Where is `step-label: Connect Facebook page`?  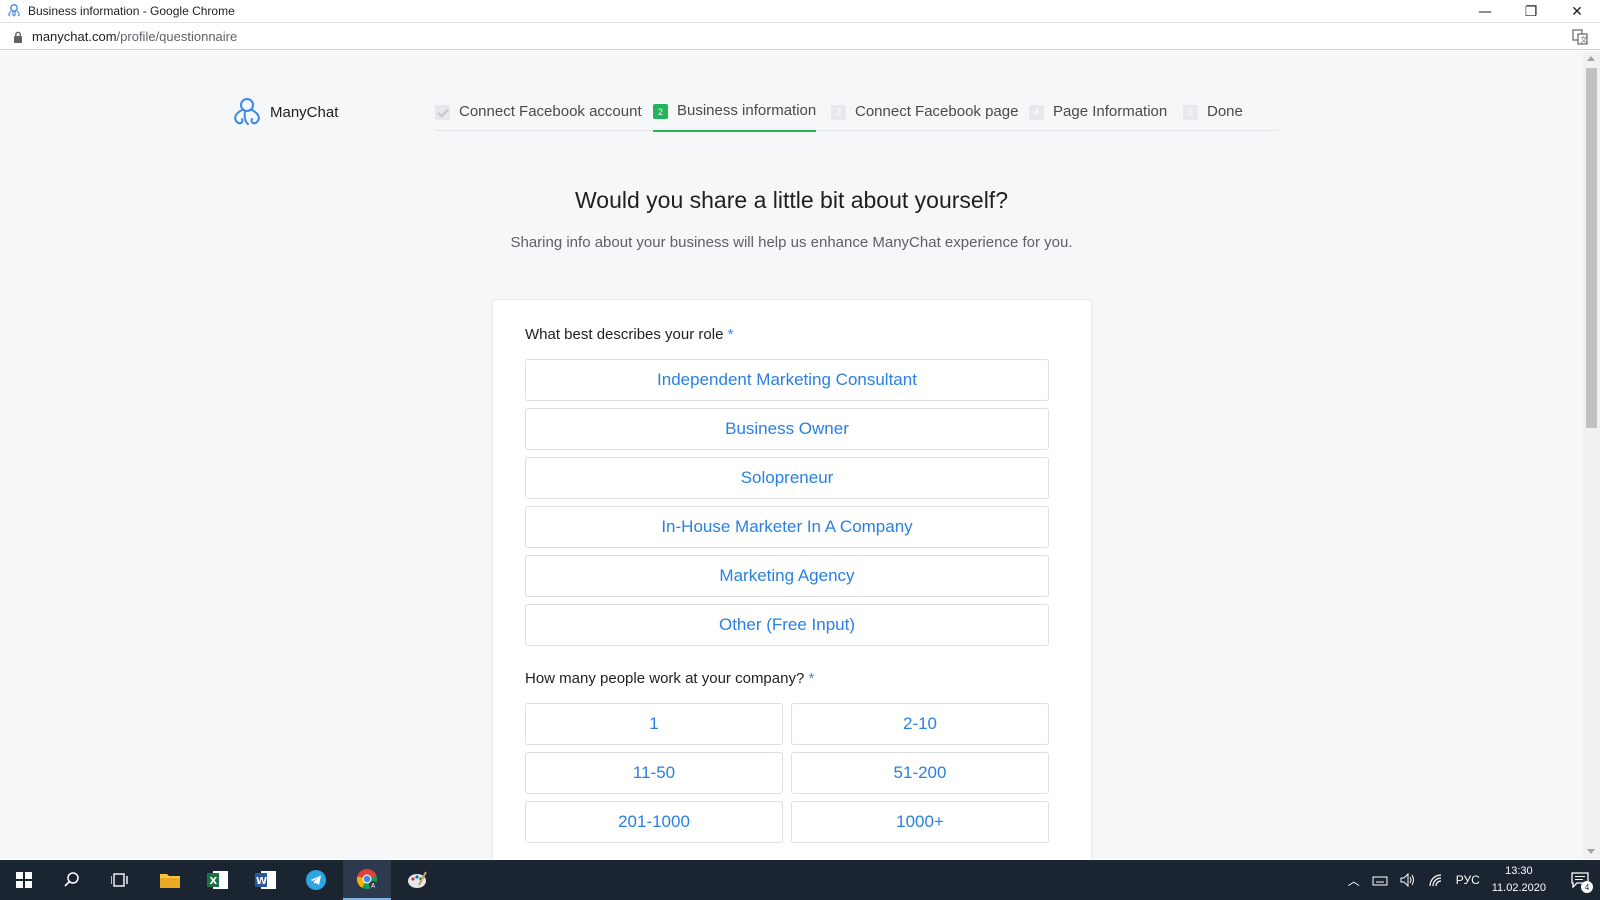 step-label: Connect Facebook page is located at coordinates (937, 111).